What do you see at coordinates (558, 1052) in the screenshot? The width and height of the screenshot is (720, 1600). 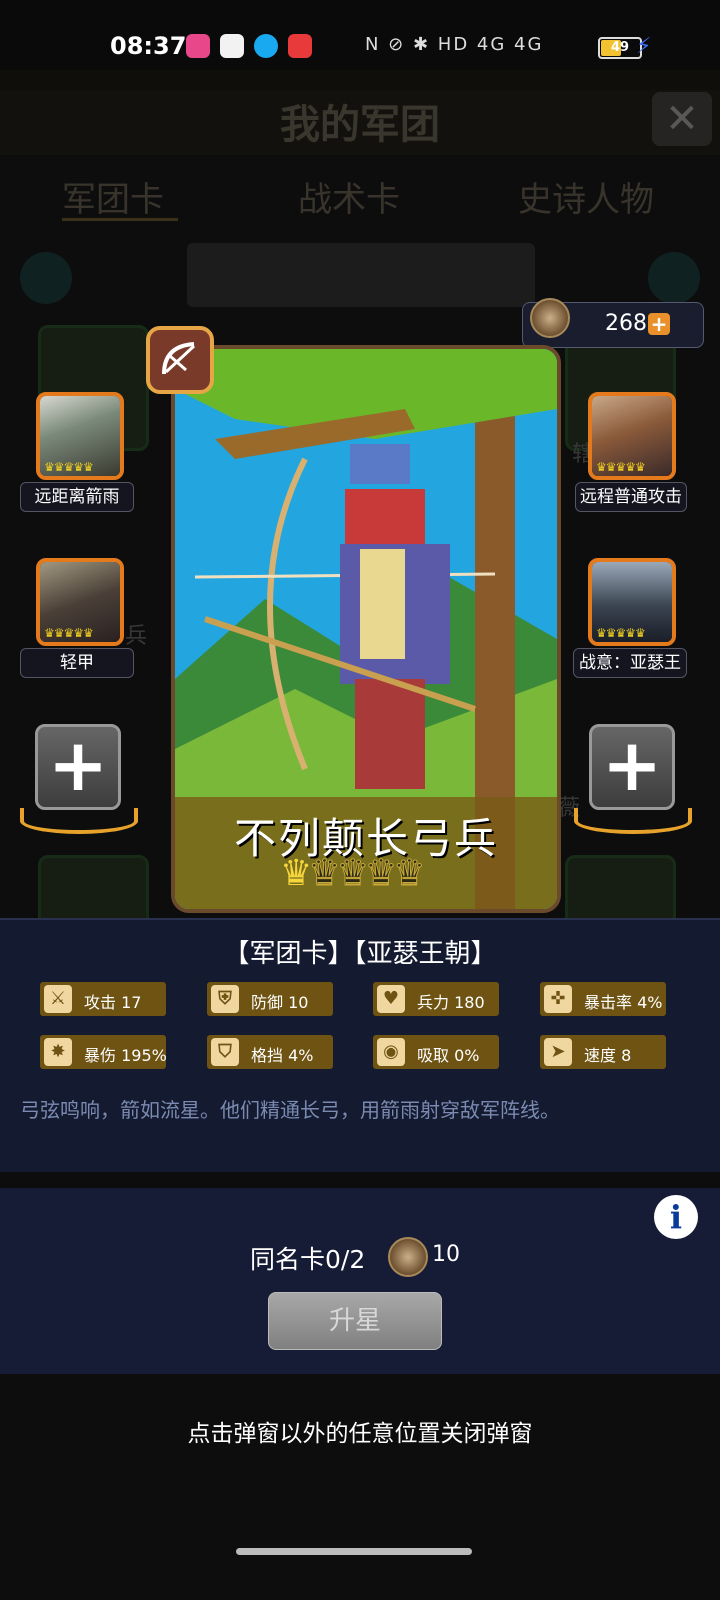 I see `speed-icon: ➤` at bounding box center [558, 1052].